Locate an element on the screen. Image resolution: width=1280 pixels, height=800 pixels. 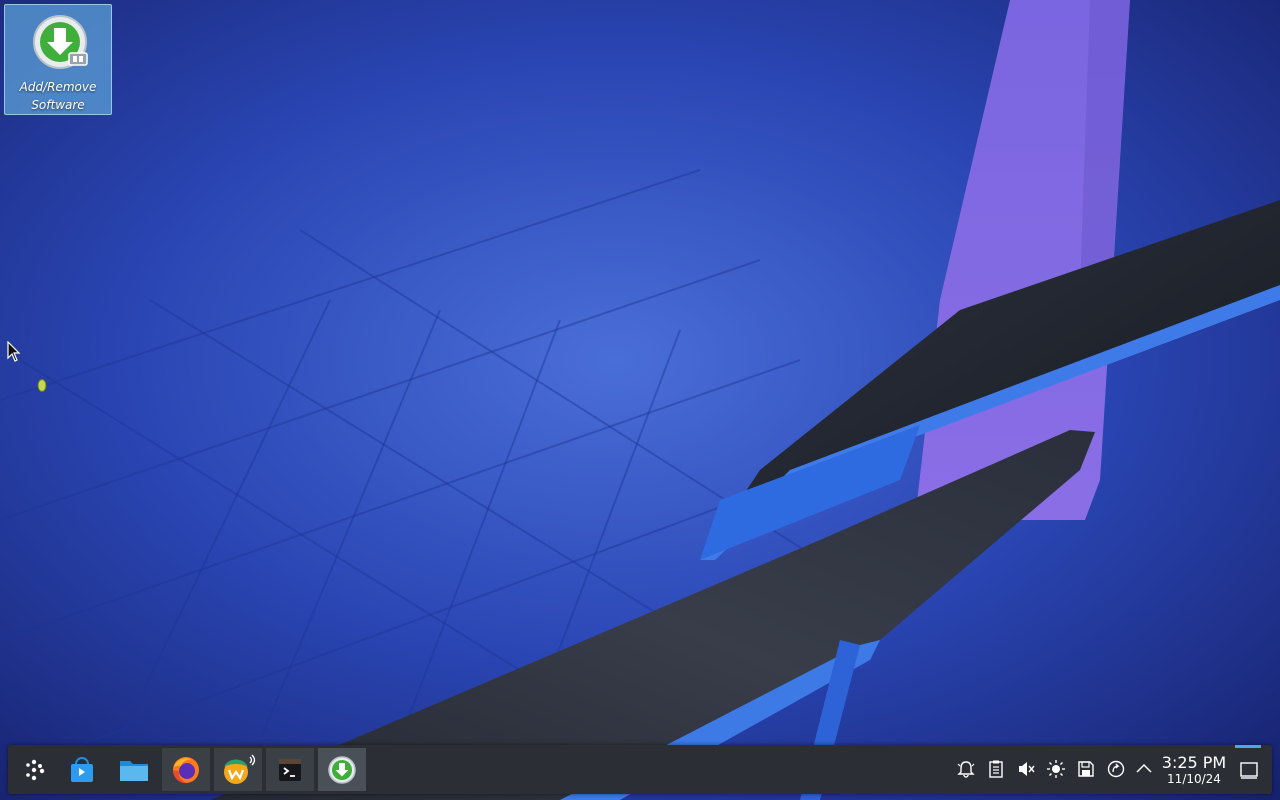
app-launcher-button is located at coordinates (34, 769).